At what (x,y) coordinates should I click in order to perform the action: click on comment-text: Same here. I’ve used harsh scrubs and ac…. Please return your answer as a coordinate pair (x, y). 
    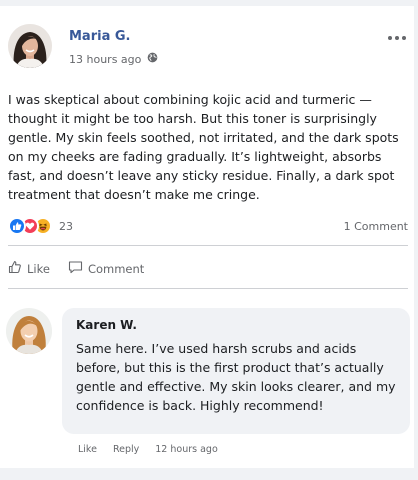
    Looking at the image, I should click on (236, 377).